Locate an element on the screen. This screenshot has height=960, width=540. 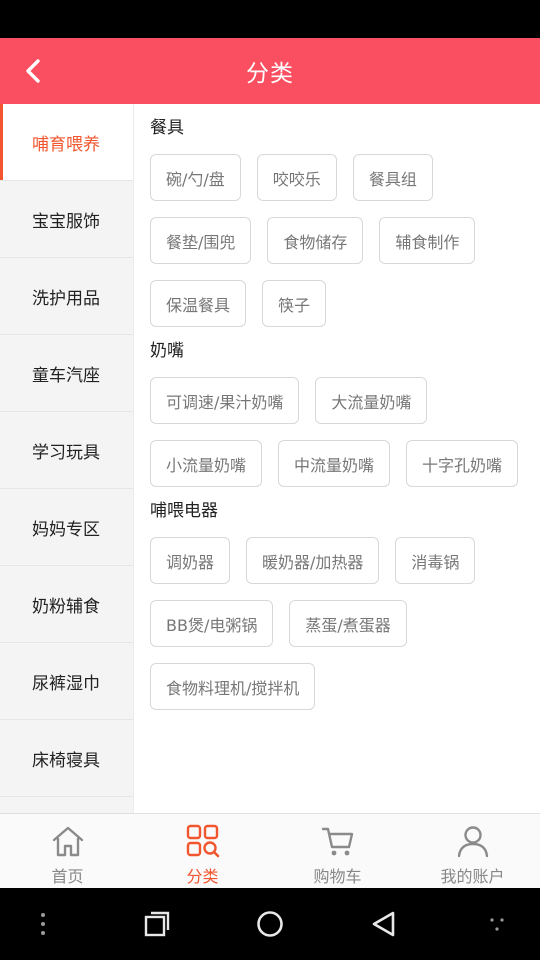
home-icon is located at coordinates (67, 841).